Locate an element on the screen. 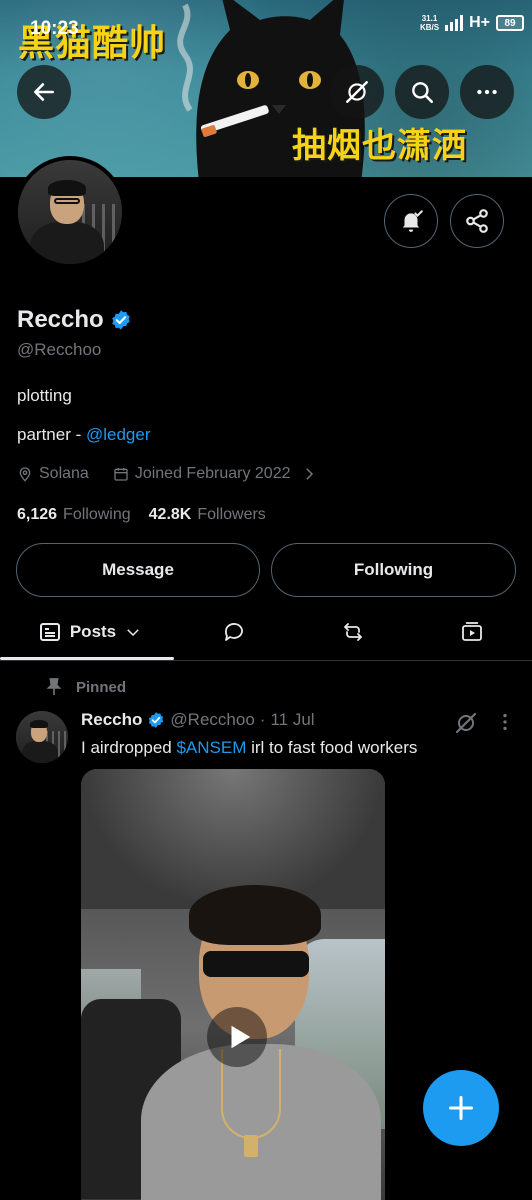  calendar-icon is located at coordinates (121, 474).